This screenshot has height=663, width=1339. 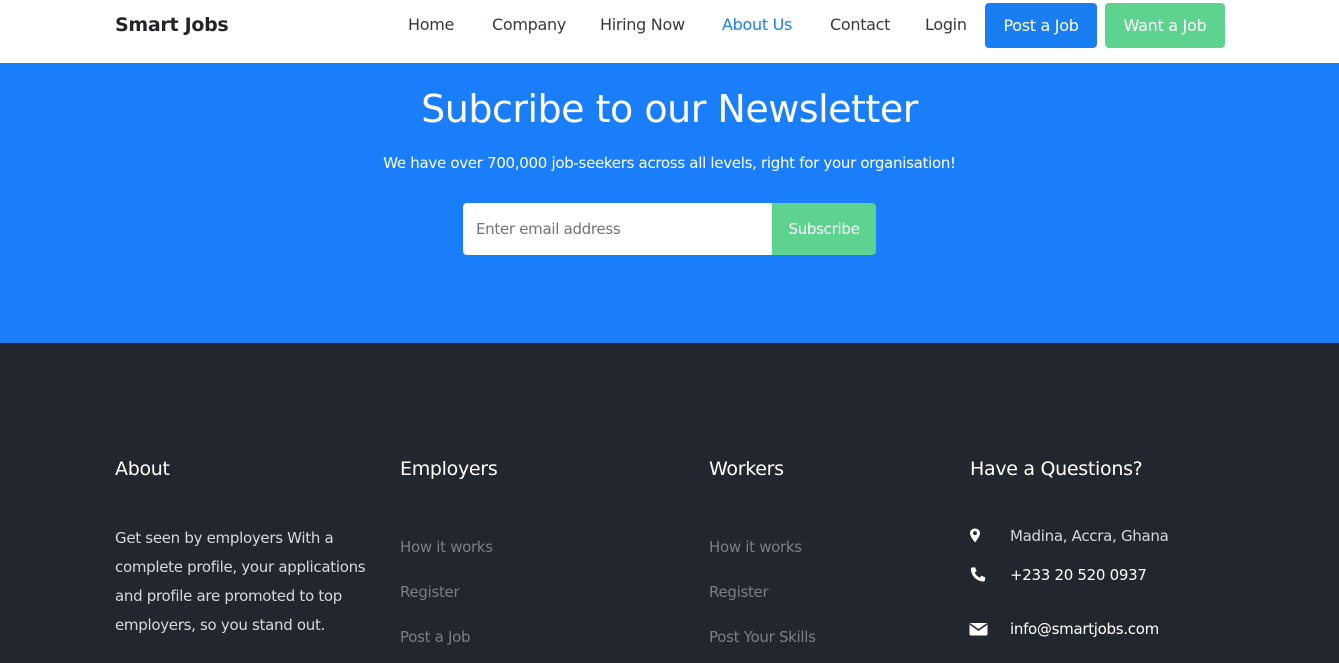 What do you see at coordinates (172, 25) in the screenshot?
I see `brand-logo: Smart Jobs` at bounding box center [172, 25].